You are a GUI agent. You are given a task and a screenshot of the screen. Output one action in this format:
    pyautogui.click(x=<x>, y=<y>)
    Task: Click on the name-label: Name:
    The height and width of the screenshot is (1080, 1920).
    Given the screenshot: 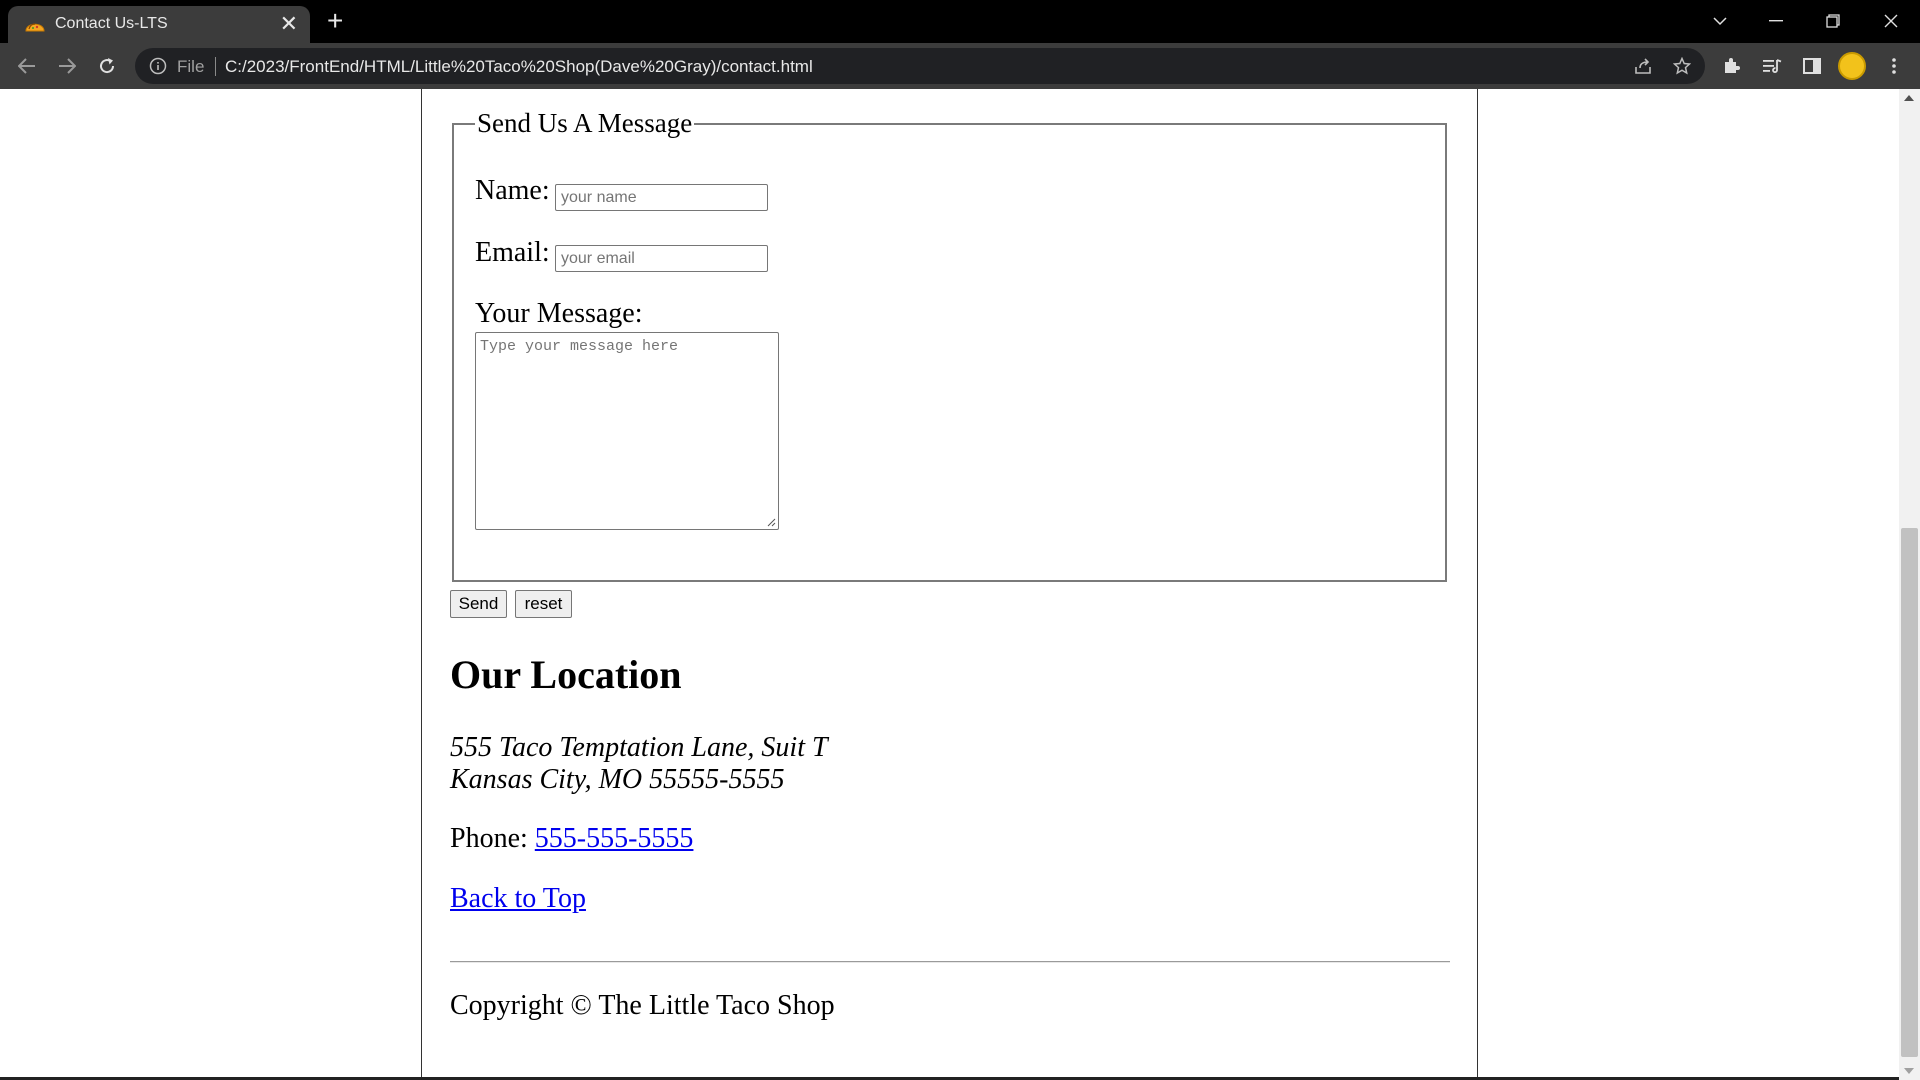 What is the action you would take?
    pyautogui.click(x=512, y=190)
    